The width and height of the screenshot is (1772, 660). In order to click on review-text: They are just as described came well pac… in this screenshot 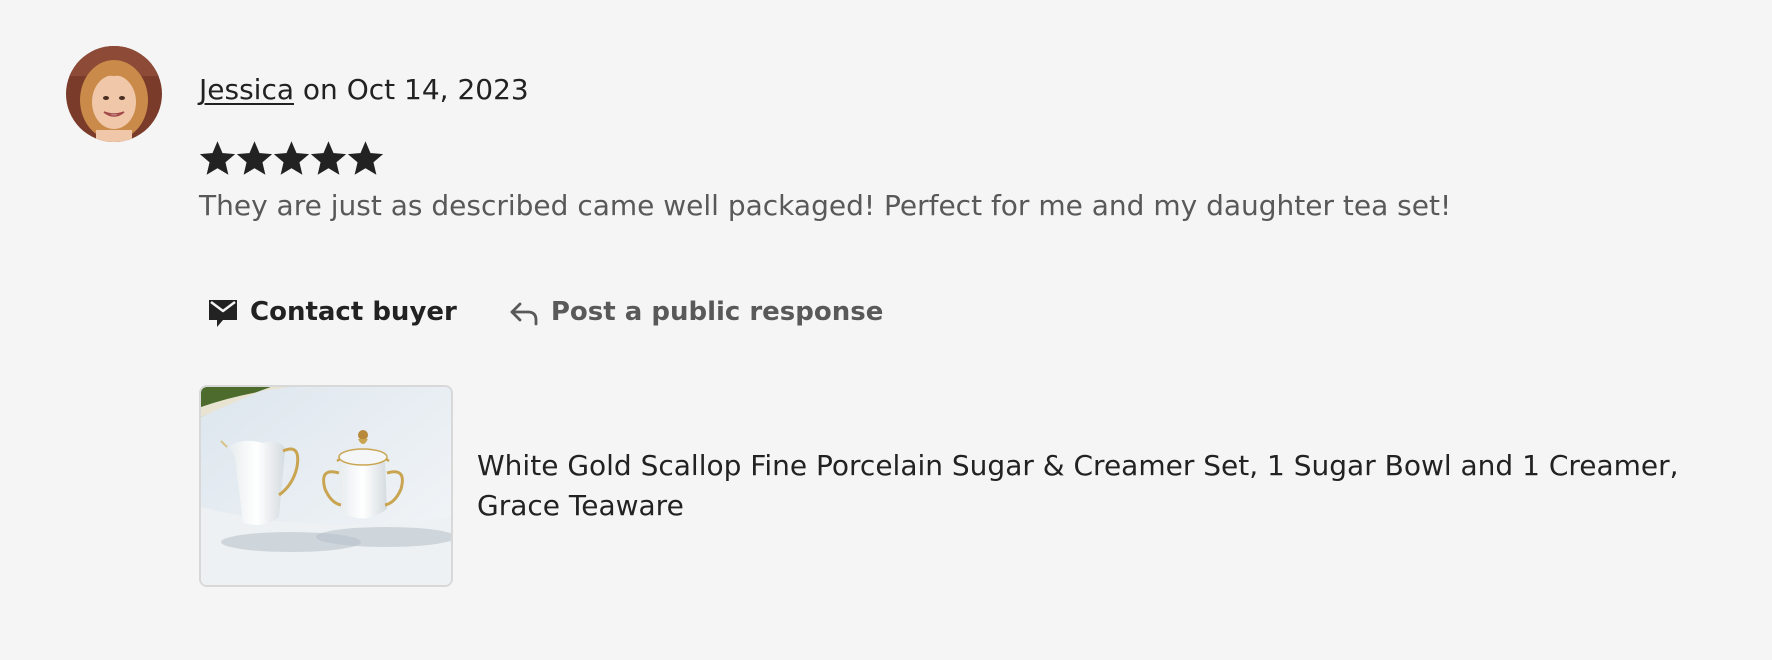, I will do `click(825, 205)`.